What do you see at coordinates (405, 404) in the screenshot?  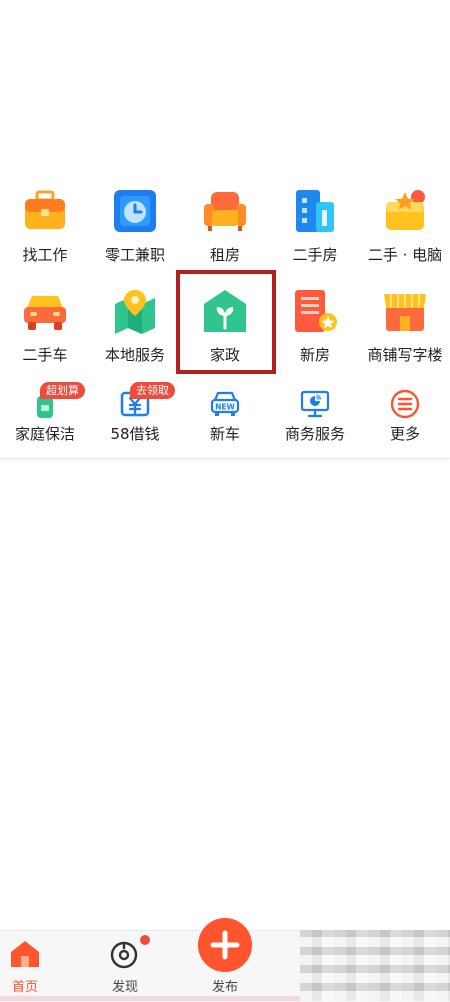 I see `menu-circle-icon` at bounding box center [405, 404].